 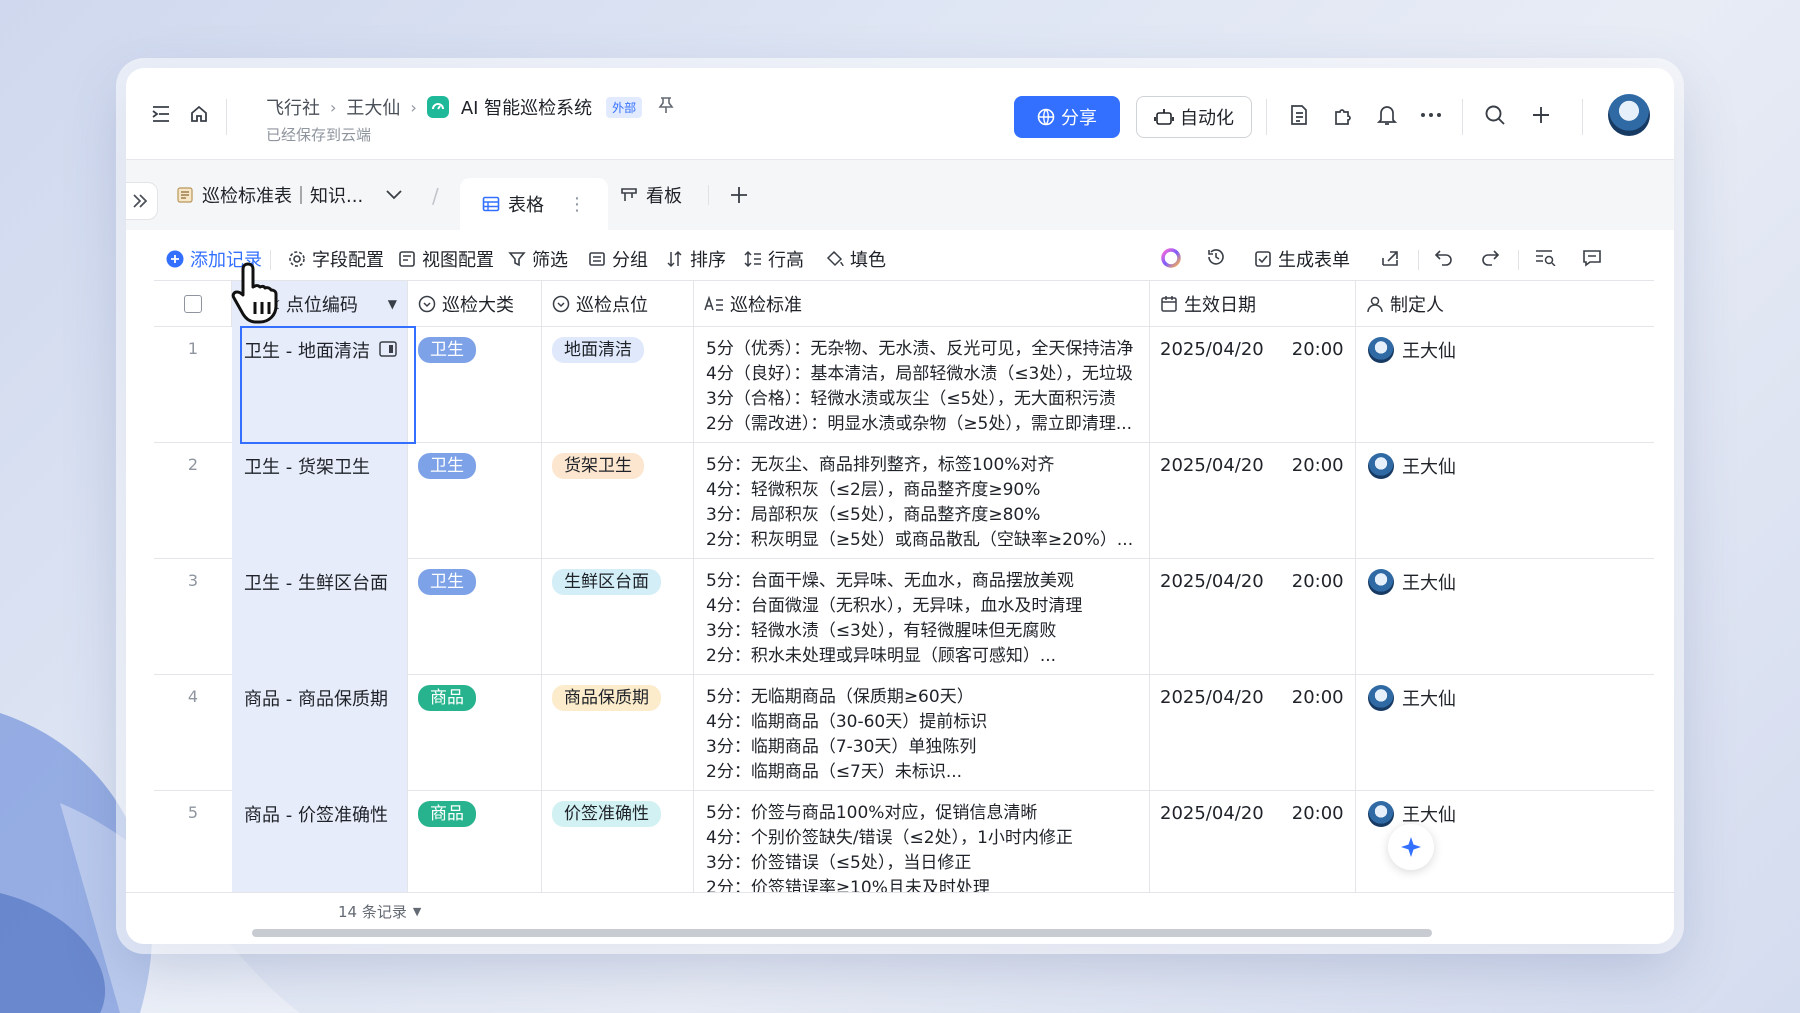 What do you see at coordinates (1490, 257) in the screenshot?
I see `redo-icon` at bounding box center [1490, 257].